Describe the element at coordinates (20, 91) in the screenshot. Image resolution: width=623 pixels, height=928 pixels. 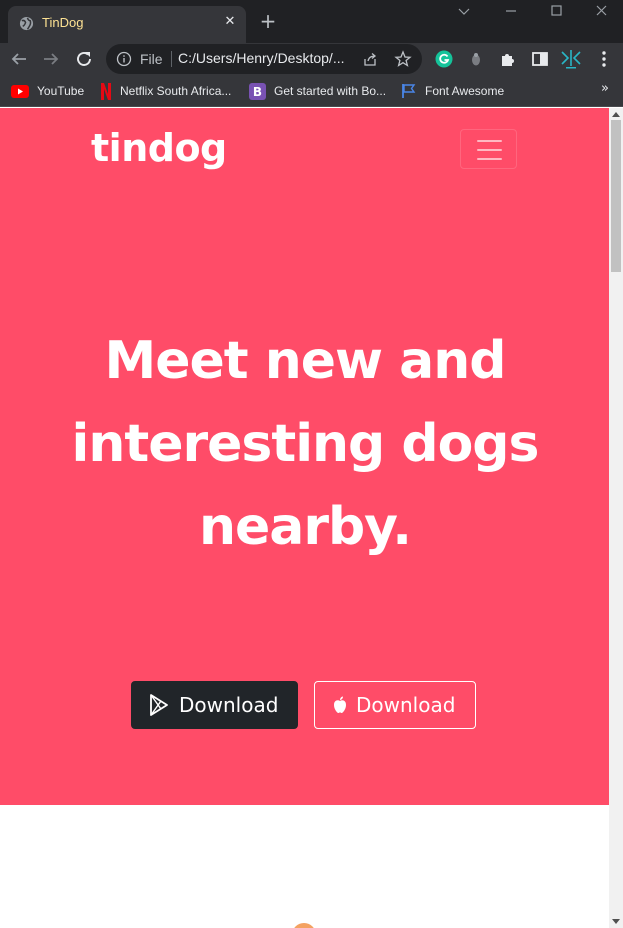
I see `youtube-icon` at that location.